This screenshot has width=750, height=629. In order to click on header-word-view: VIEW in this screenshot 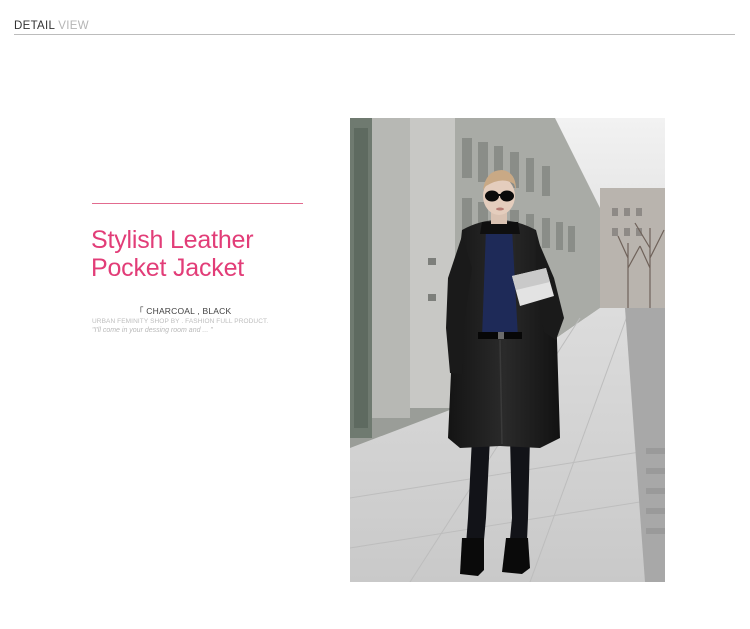, I will do `click(73, 26)`.